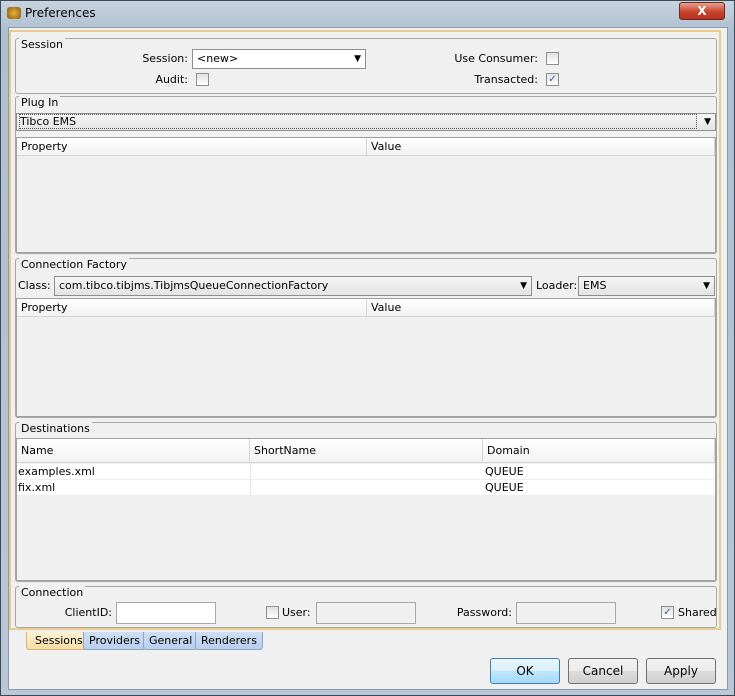 This screenshot has width=735, height=696. What do you see at coordinates (552, 58) in the screenshot?
I see `use-consumer-checkbox` at bounding box center [552, 58].